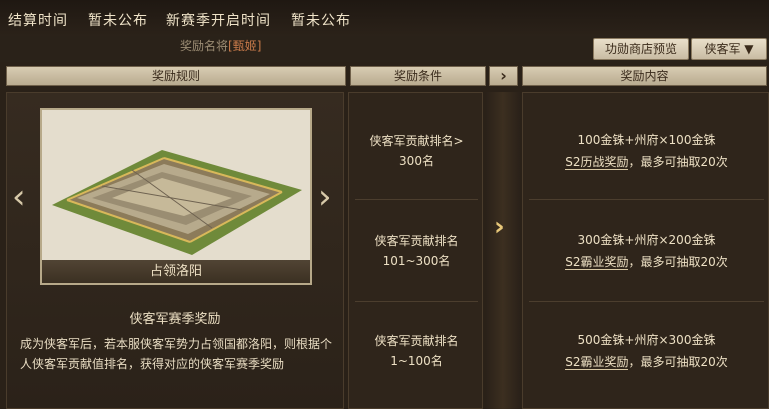  What do you see at coordinates (646, 351) in the screenshot?
I see `reward-row-3: 500金铢+州府×300金铢 S2霸业奖励，最多可抽取20次` at bounding box center [646, 351].